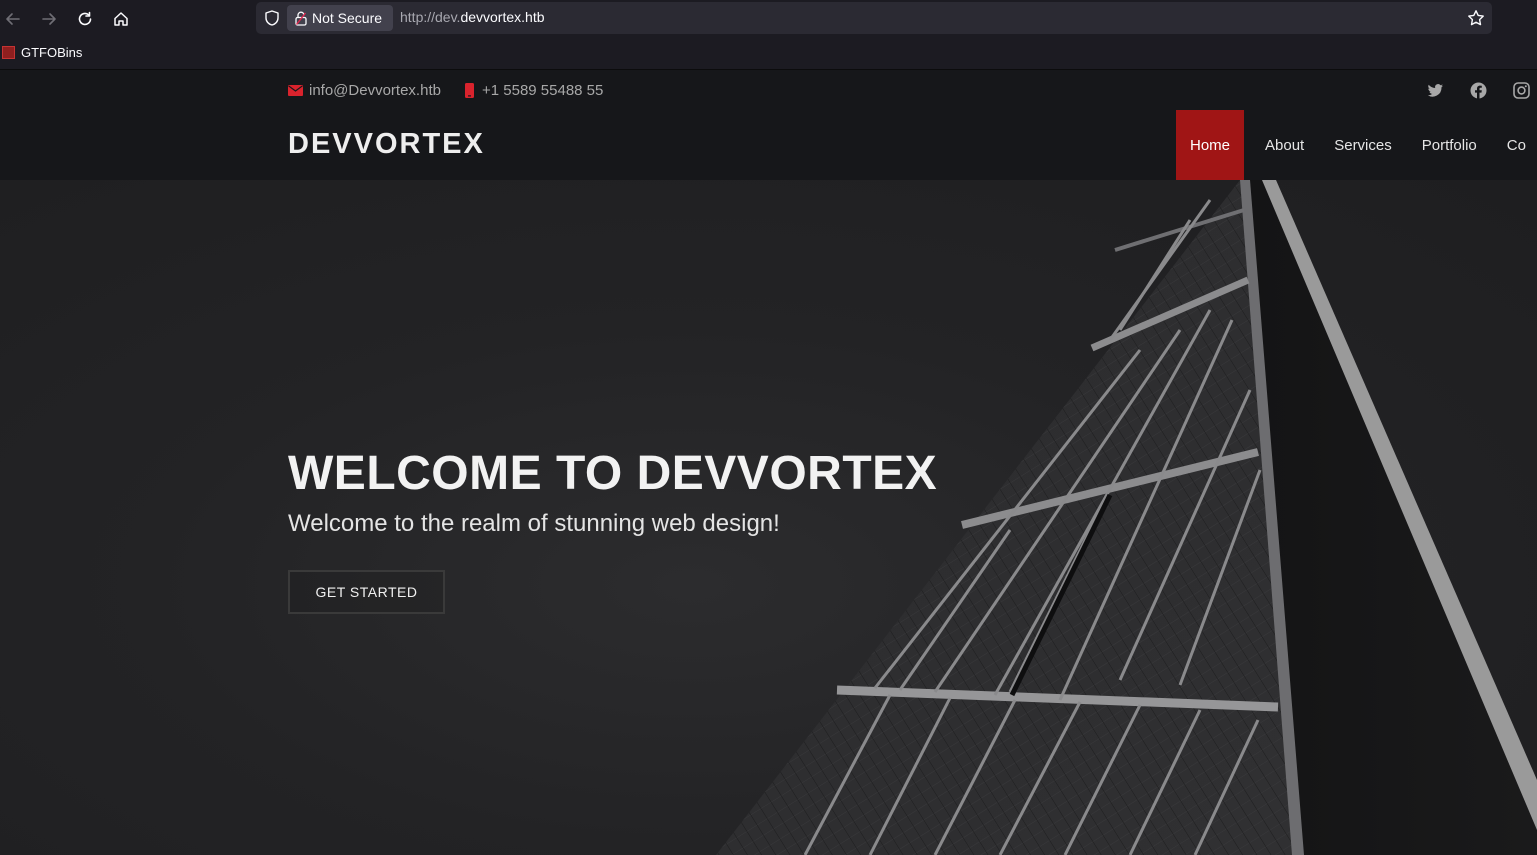 The image size is (1537, 855). I want to click on home-button, so click(121, 19).